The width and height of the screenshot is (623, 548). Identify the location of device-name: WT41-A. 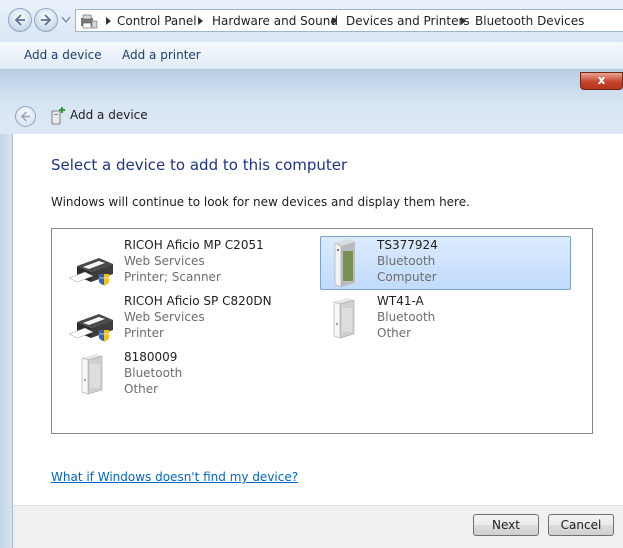
(400, 301).